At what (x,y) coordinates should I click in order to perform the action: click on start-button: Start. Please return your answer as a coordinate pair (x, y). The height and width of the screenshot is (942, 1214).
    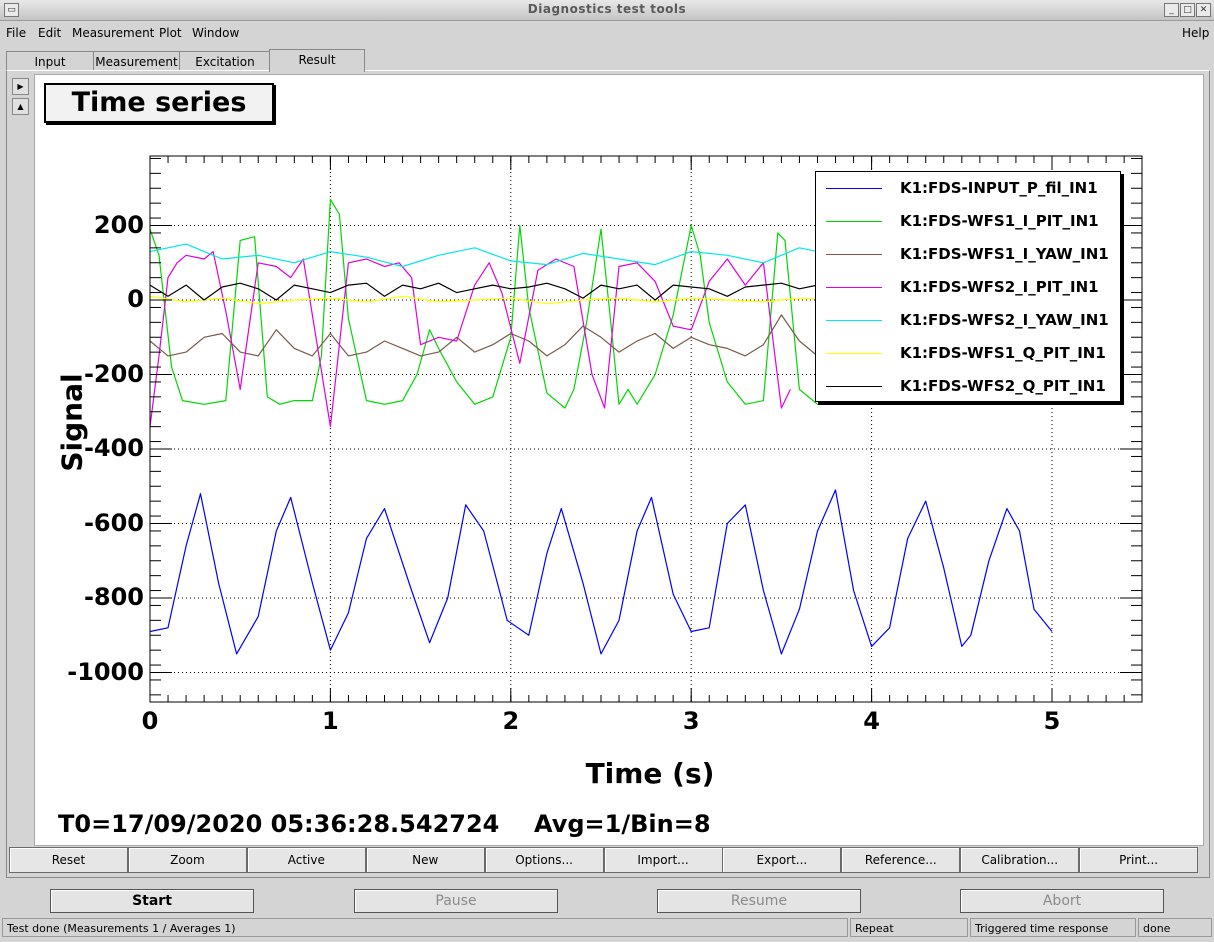
    Looking at the image, I should click on (152, 901).